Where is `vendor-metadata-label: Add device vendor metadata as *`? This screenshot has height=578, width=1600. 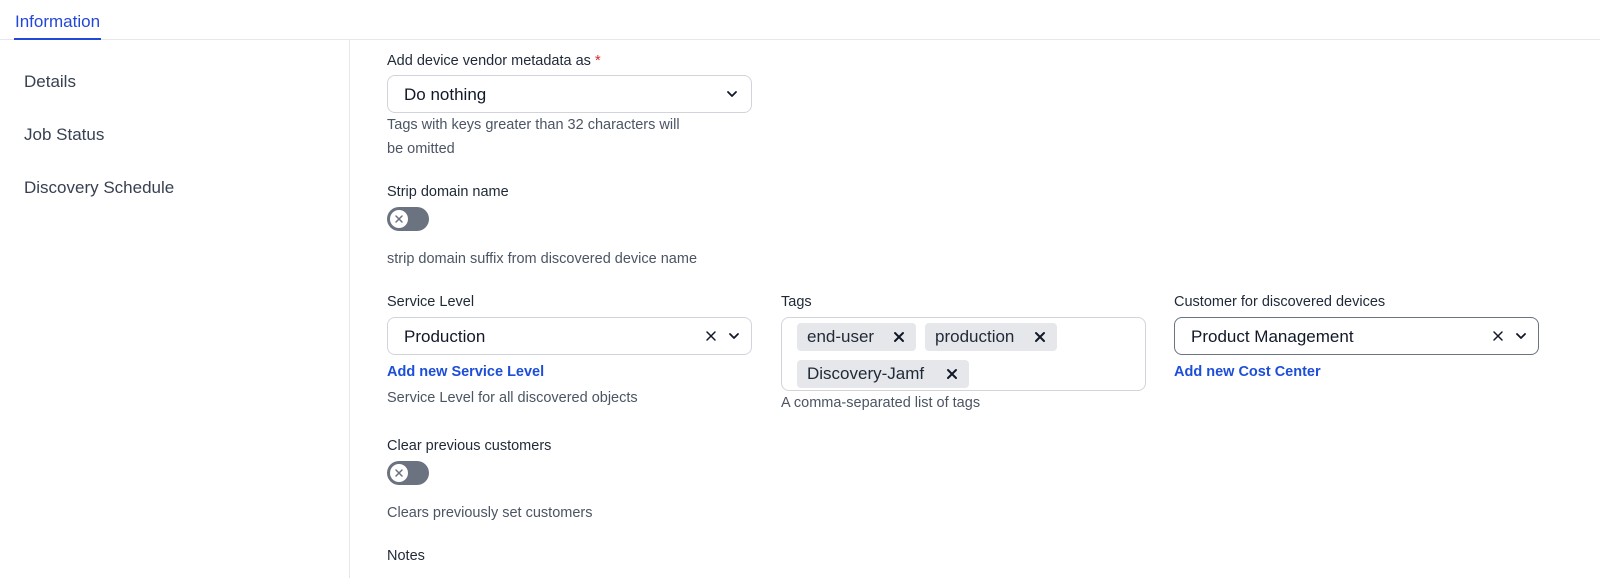
vendor-metadata-label: Add device vendor metadata as * is located at coordinates (494, 61).